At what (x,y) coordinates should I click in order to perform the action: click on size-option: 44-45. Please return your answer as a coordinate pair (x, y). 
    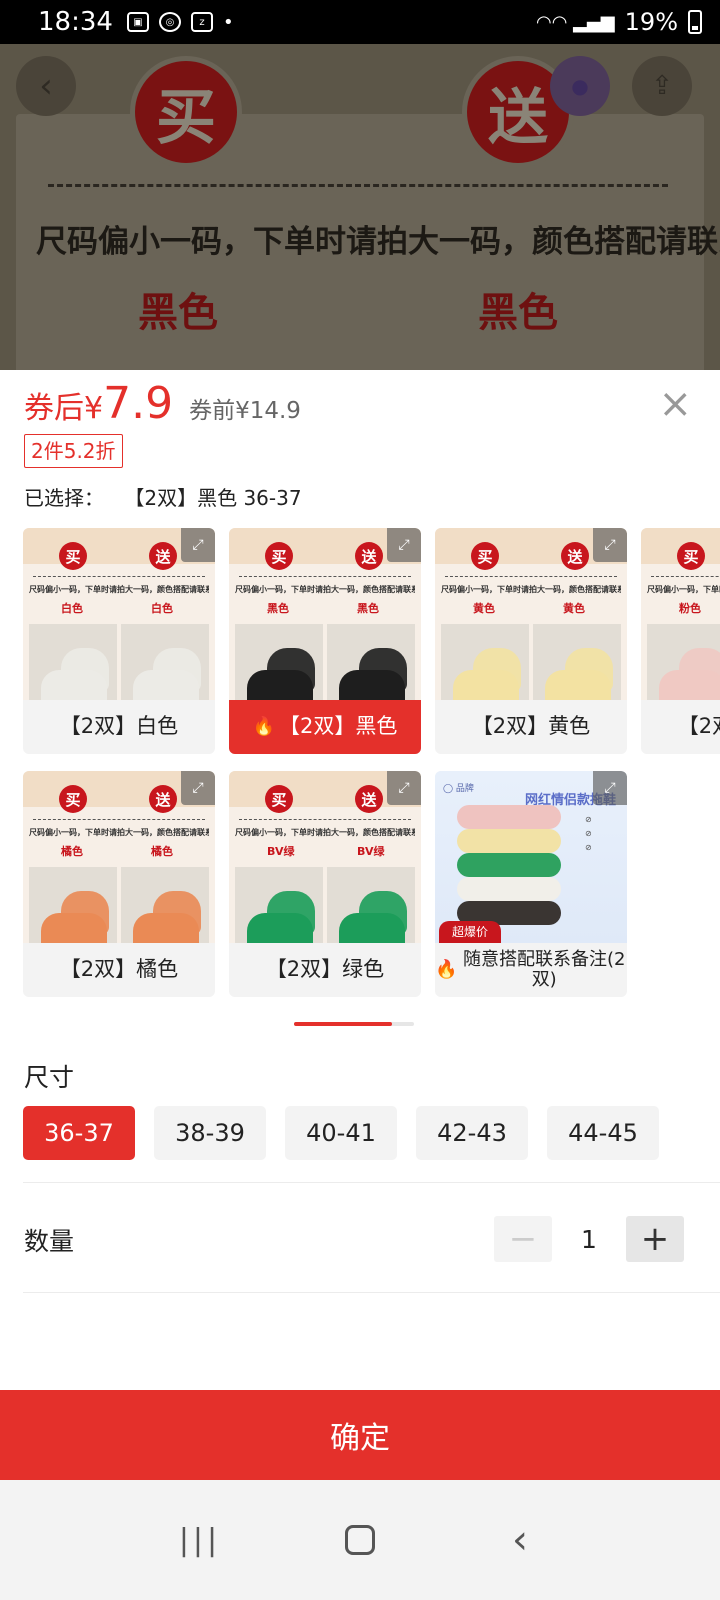
    Looking at the image, I should click on (603, 1133).